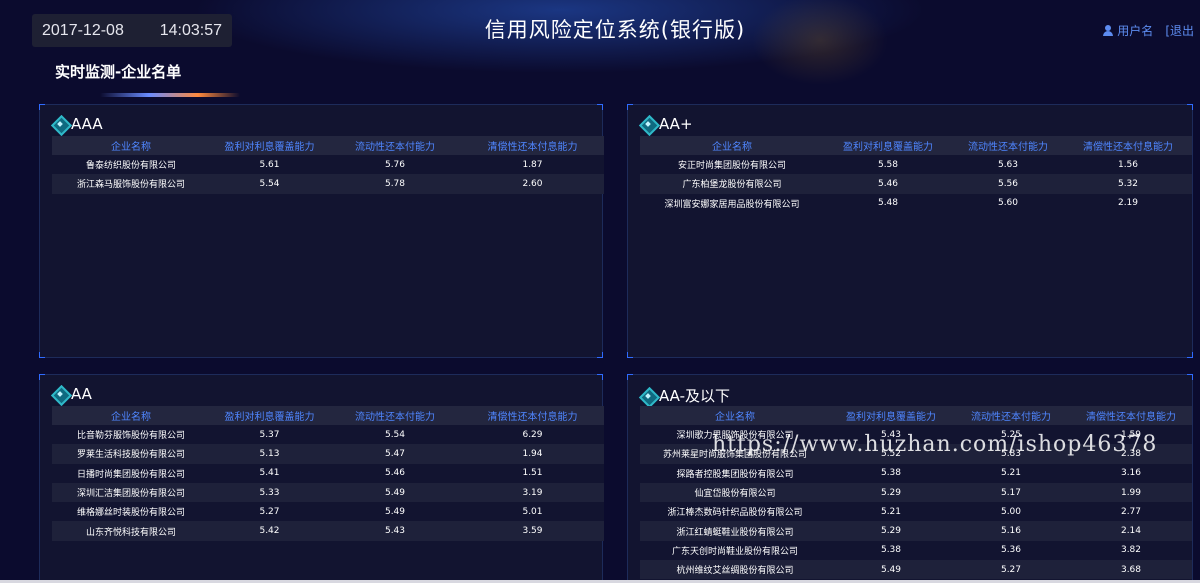  Describe the element at coordinates (269, 454) in the screenshot. I see `score-cell: 5.13` at that location.